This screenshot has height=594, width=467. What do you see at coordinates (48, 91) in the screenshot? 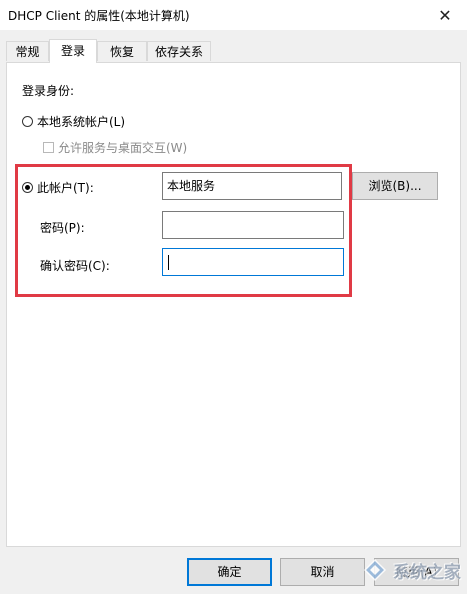
I see `logon-as-label: 登录身份:` at bounding box center [48, 91].